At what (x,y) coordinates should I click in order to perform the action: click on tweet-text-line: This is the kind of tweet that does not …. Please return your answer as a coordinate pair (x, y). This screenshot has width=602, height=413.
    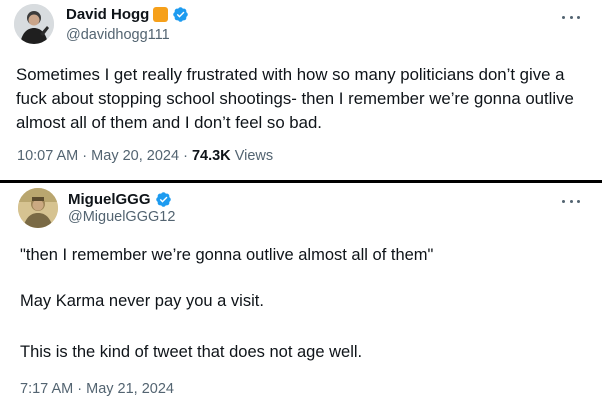
    Looking at the image, I should click on (191, 352).